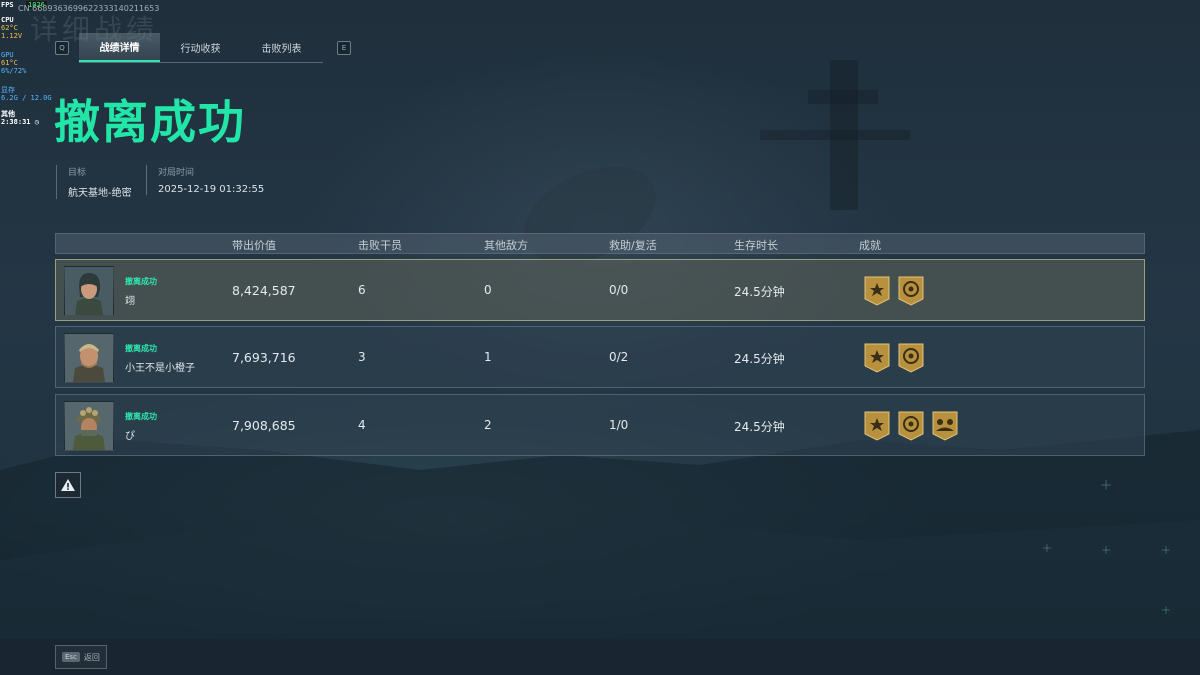 Image resolution: width=1200 pixels, height=675 pixels. What do you see at coordinates (380, 245) in the screenshot?
I see `header-operator-kills: 击败干员` at bounding box center [380, 245].